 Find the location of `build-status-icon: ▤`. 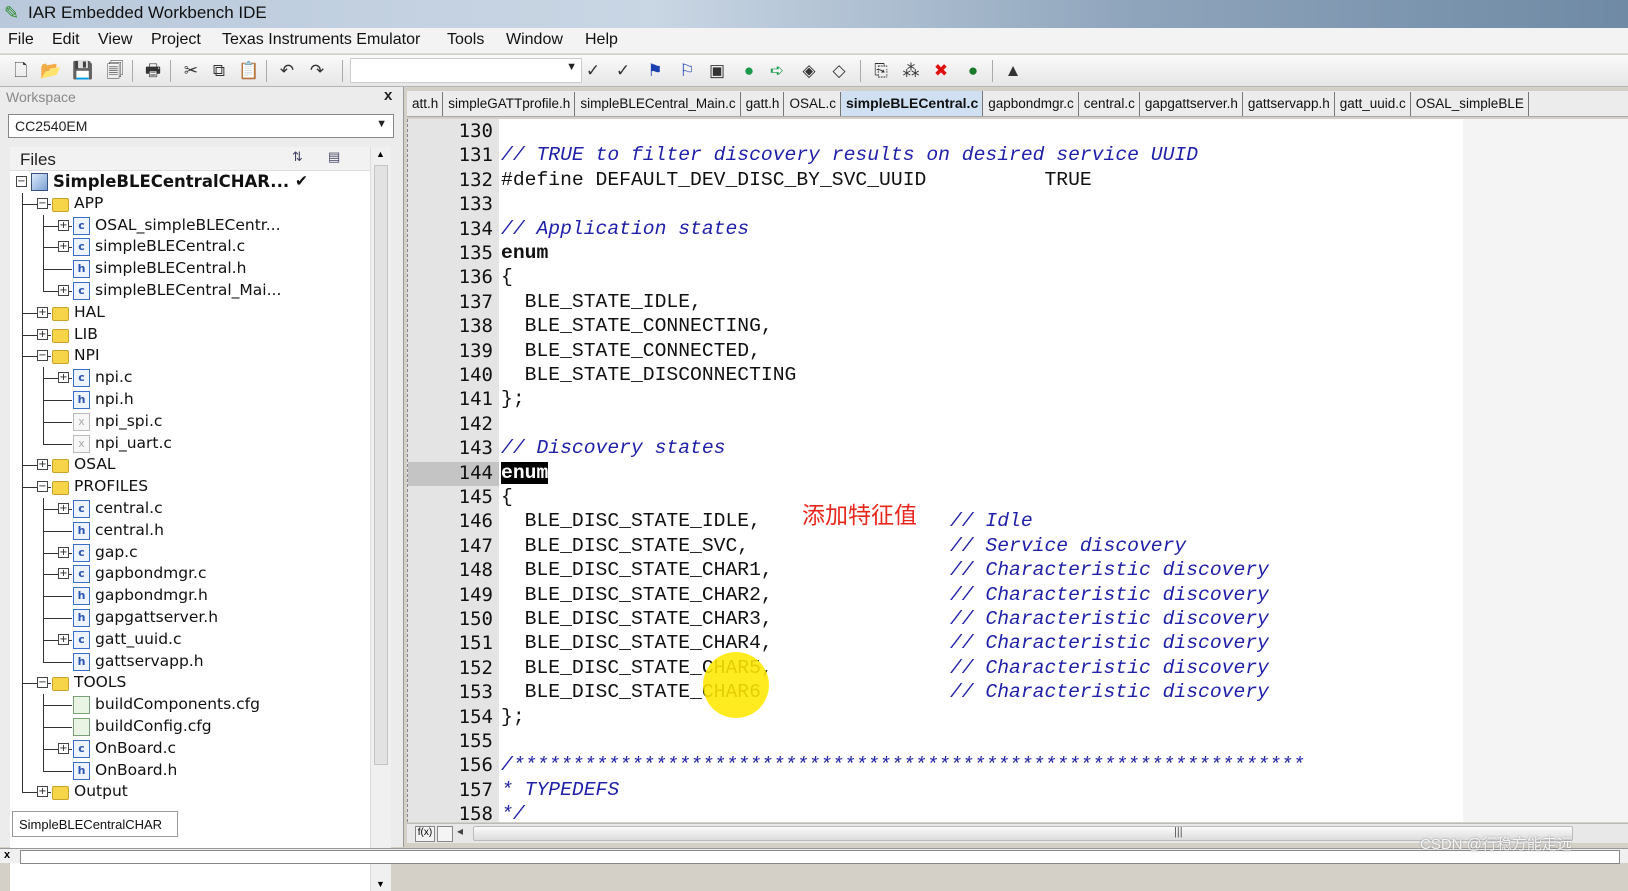

build-status-icon: ▤ is located at coordinates (334, 157).